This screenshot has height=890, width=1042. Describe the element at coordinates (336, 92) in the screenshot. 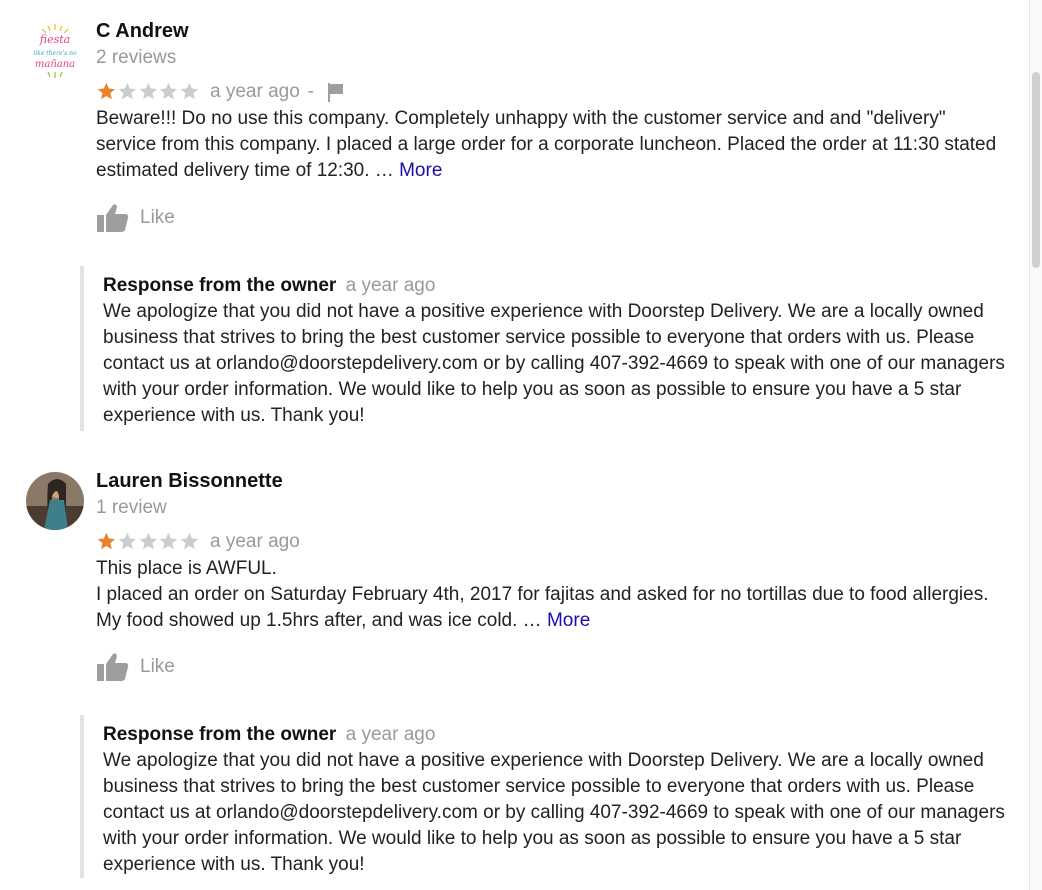

I see `flag-icon` at that location.